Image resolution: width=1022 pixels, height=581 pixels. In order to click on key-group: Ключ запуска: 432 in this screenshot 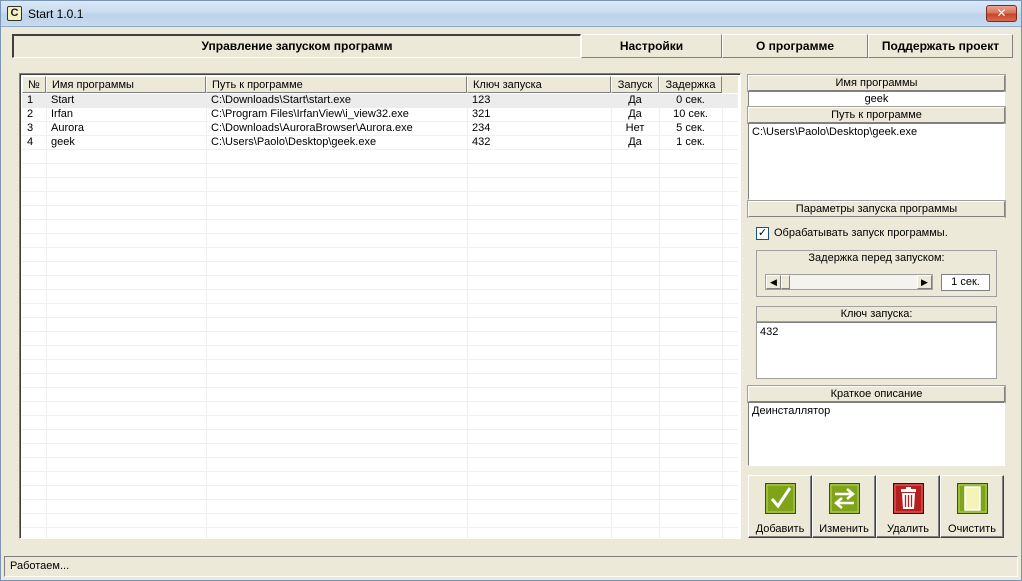, I will do `click(876, 342)`.